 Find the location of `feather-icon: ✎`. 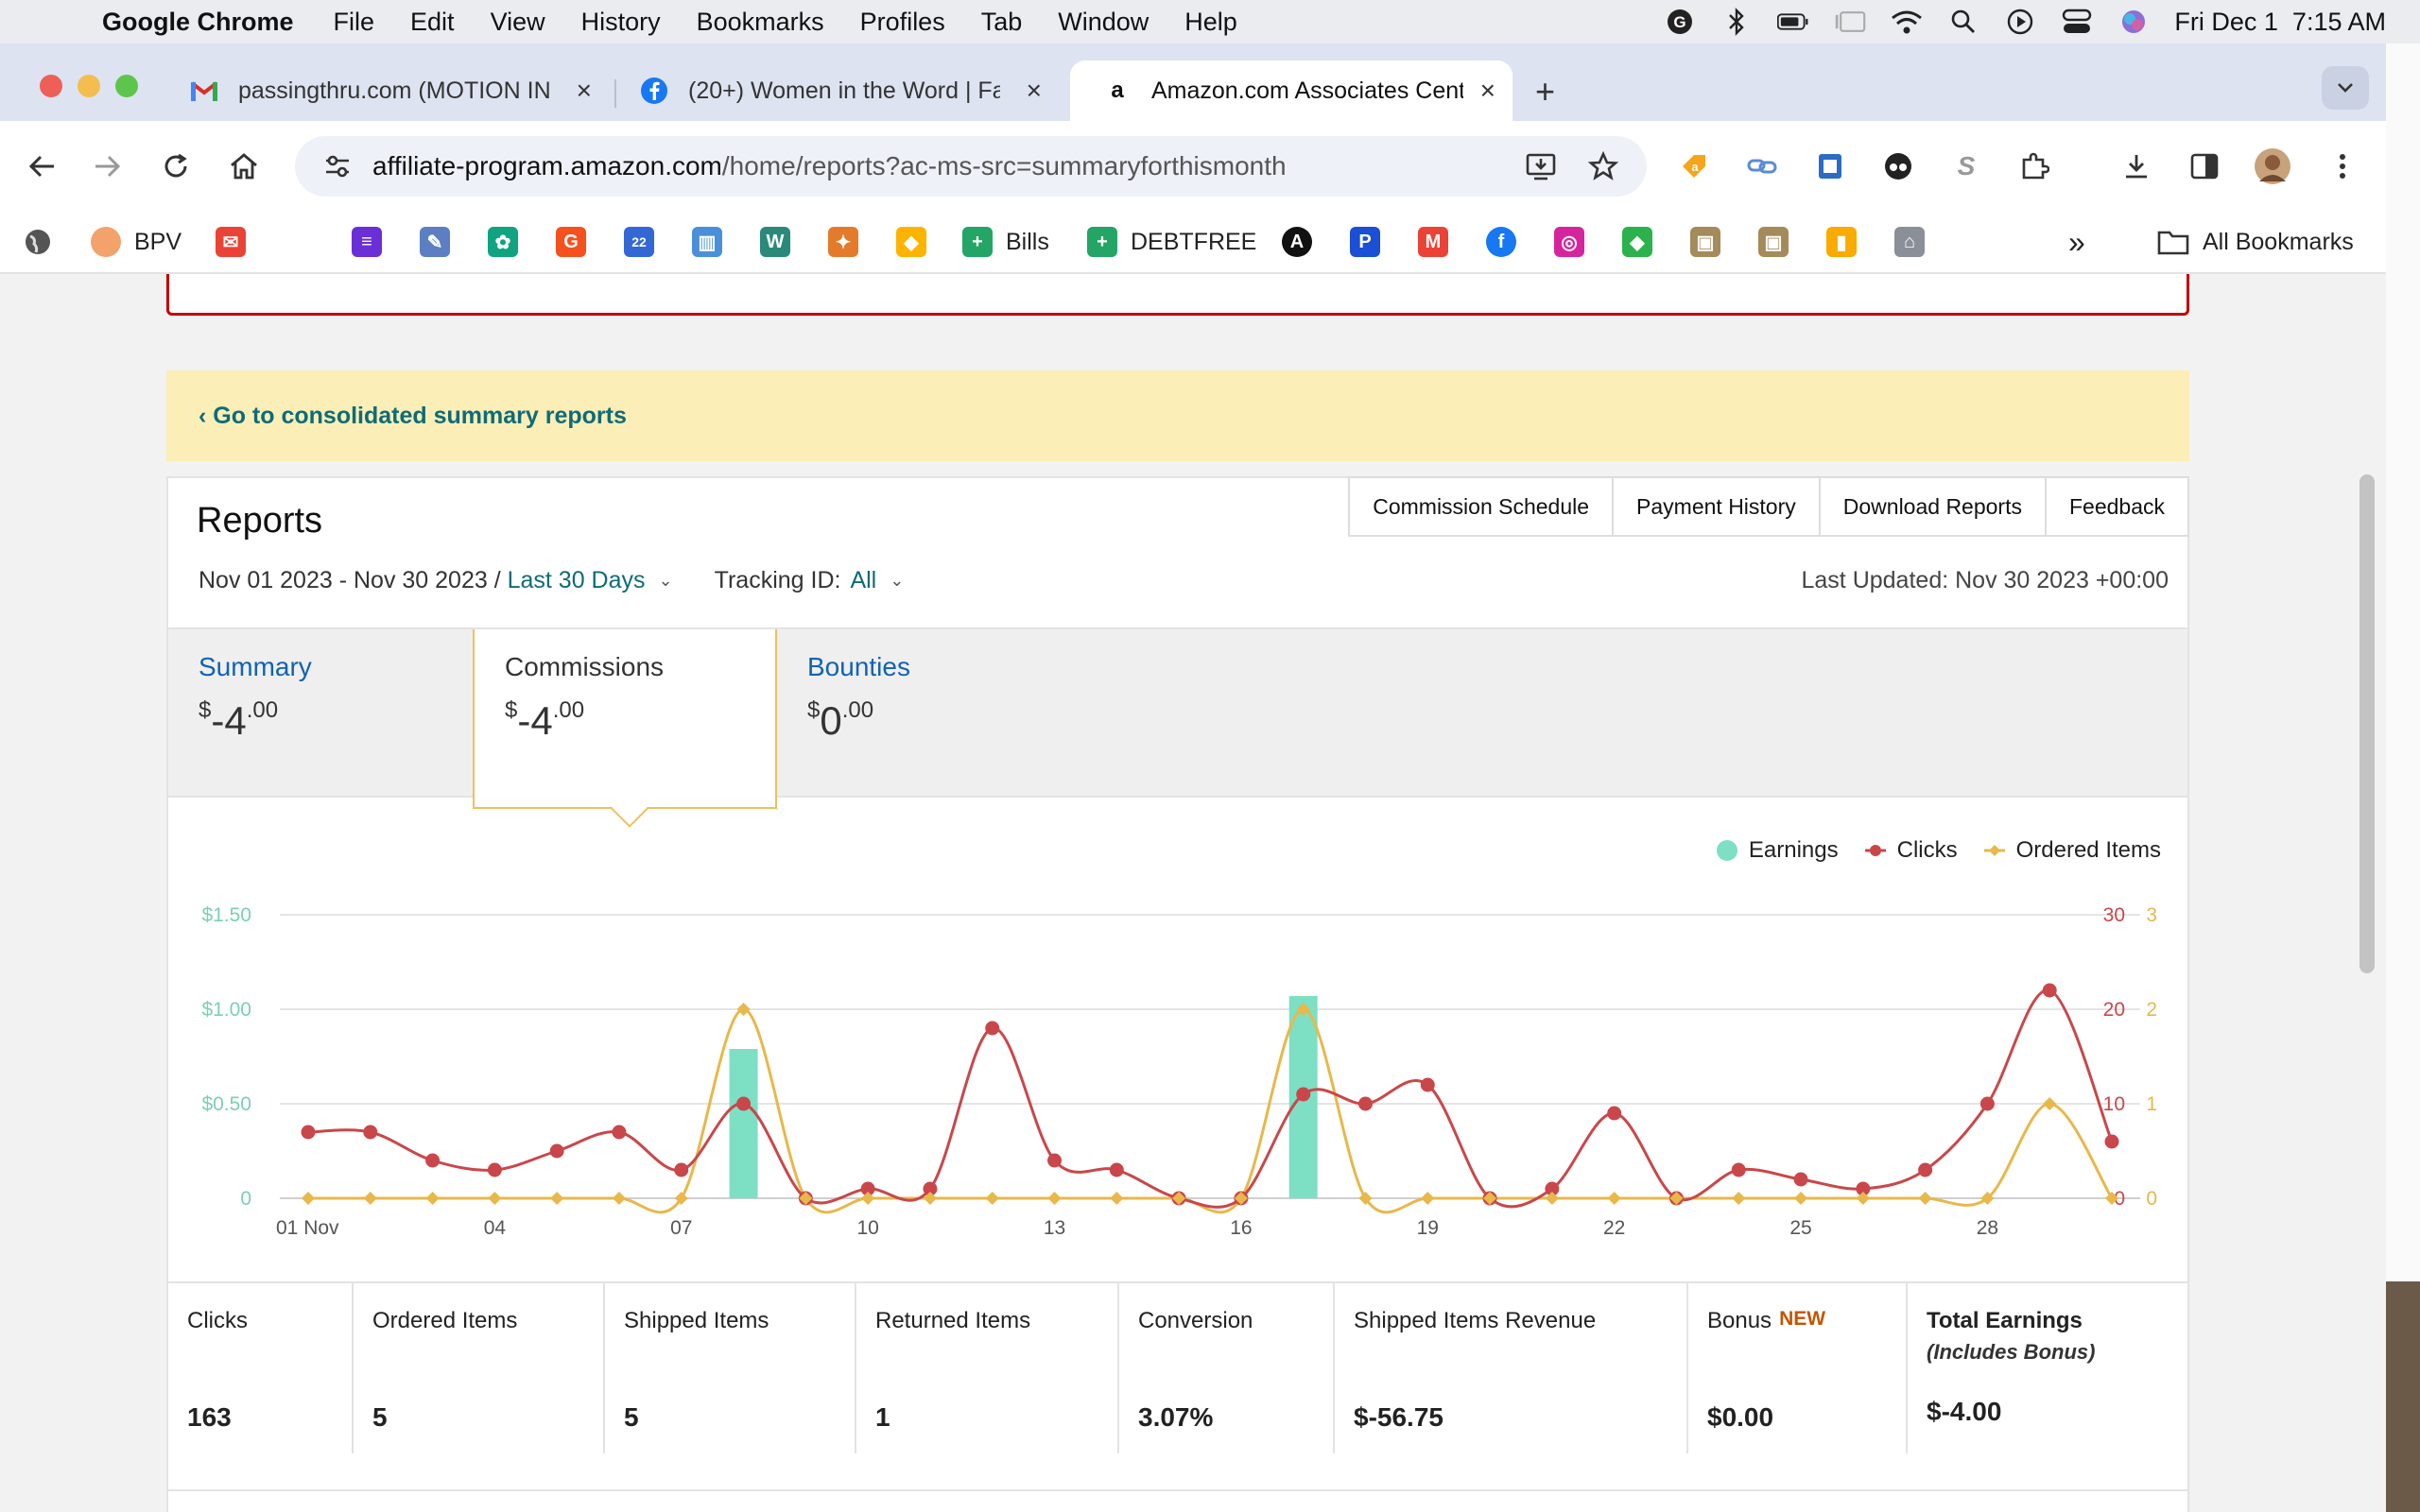

feather-icon: ✎ is located at coordinates (435, 242).